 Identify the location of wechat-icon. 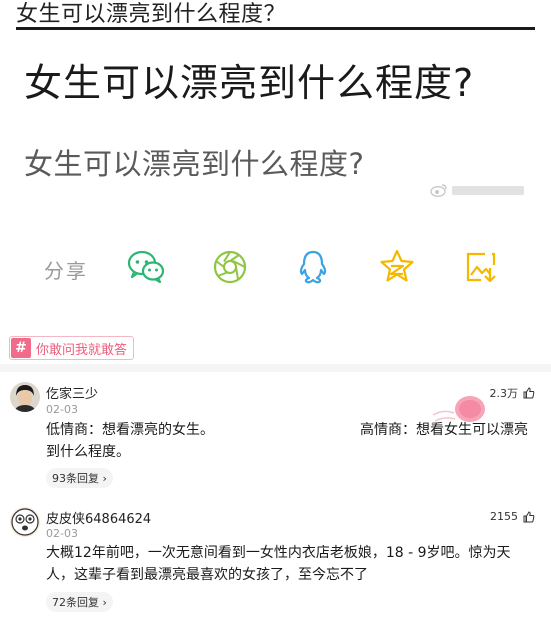
(146, 267).